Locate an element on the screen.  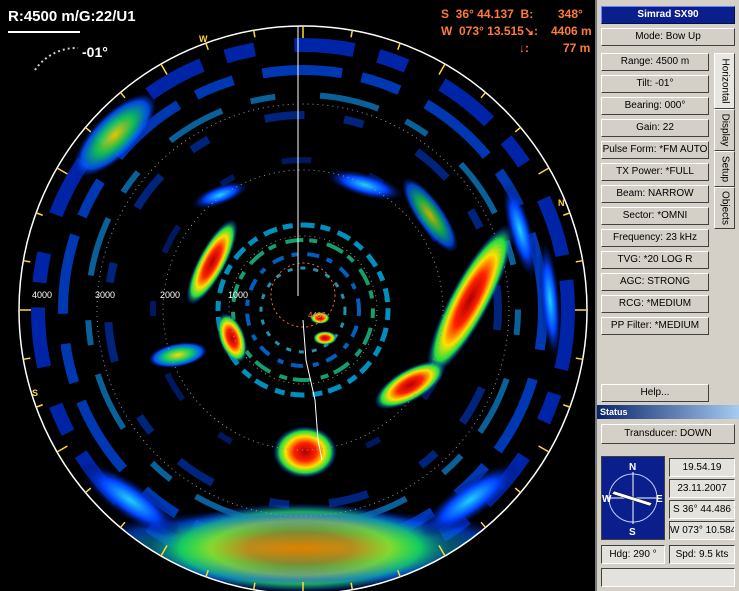
target-range-label: 4406 is located at coordinates (317, 315).